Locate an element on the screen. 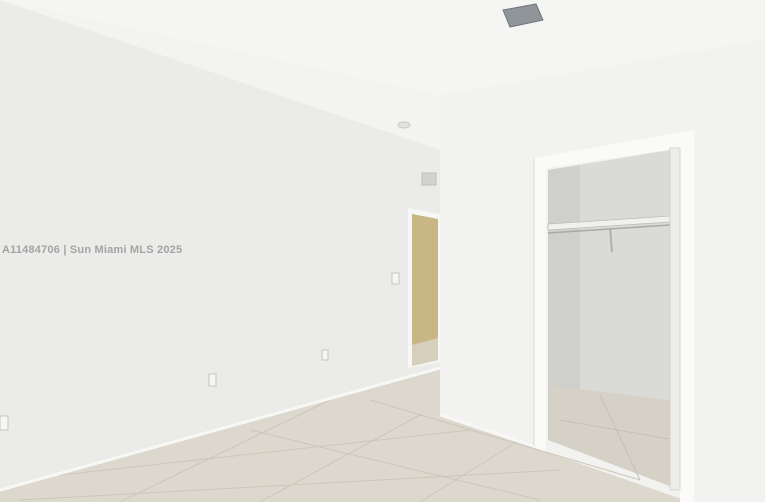 The height and width of the screenshot is (502, 765). closet-side-wall is located at coordinates (564, 278).